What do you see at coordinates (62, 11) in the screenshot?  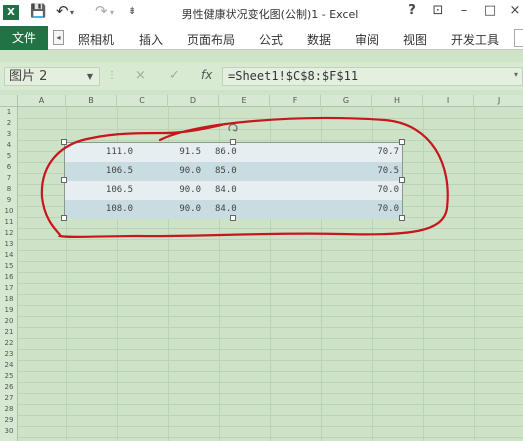 I see `undo-icon: ↶` at bounding box center [62, 11].